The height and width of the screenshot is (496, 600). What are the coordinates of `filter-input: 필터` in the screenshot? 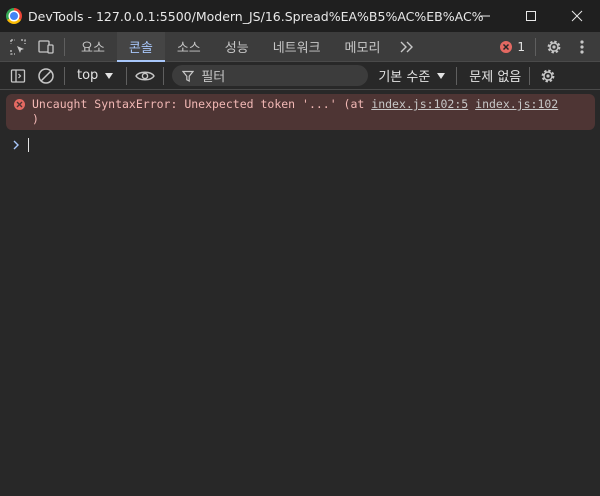 It's located at (270, 75).